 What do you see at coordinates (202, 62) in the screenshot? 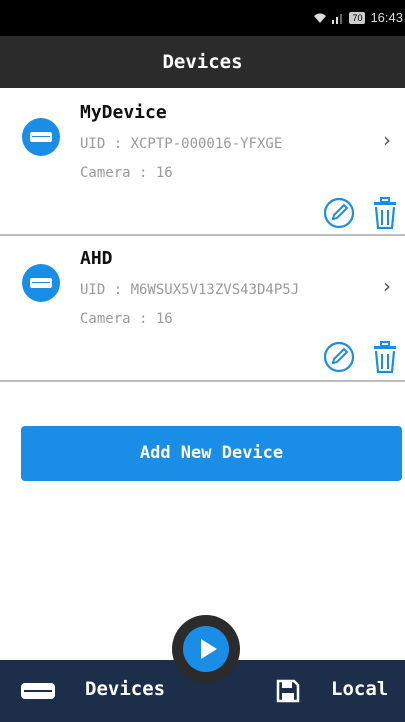
I see `page-title: Devices` at bounding box center [202, 62].